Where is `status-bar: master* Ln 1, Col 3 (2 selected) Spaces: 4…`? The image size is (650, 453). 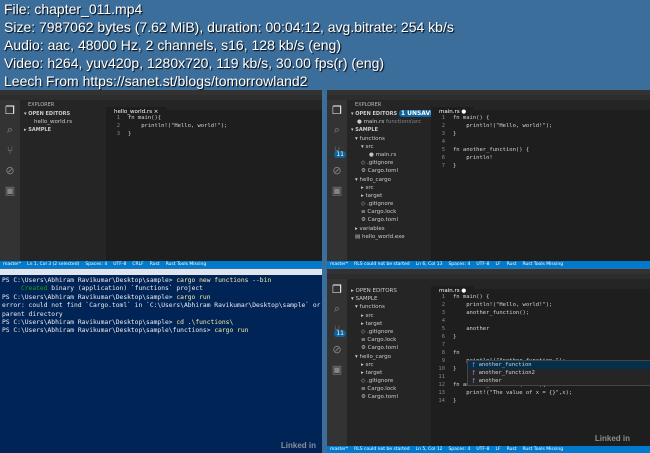
status-bar: master* Ln 1, Col 3 (2 selected) Spaces: 4… is located at coordinates (161, 264).